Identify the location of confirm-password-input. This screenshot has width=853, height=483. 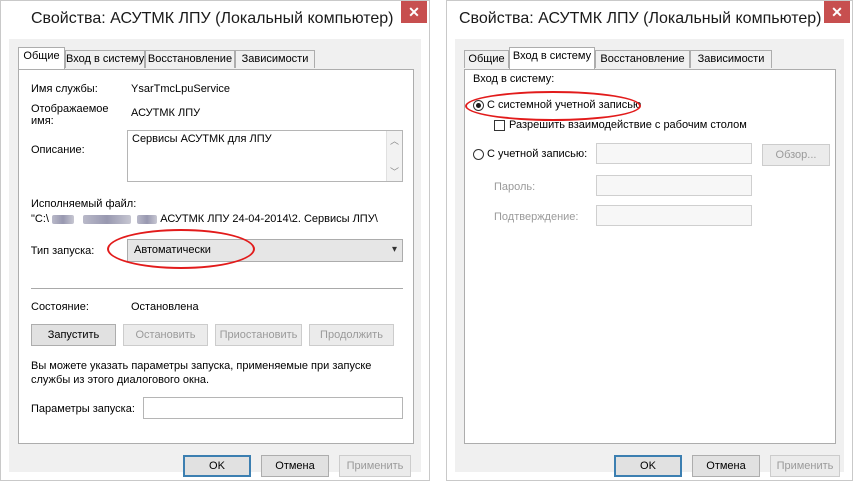
(674, 215).